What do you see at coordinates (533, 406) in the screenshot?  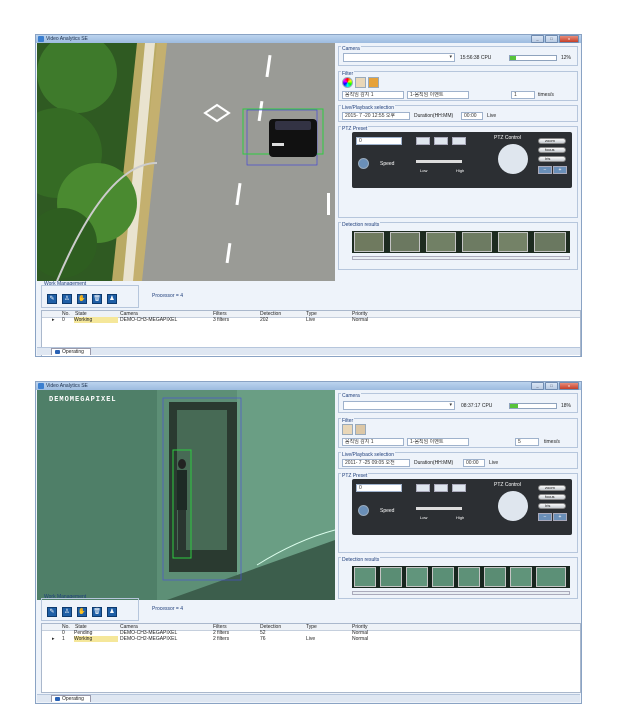 I see `cpu-usage-bar` at bounding box center [533, 406].